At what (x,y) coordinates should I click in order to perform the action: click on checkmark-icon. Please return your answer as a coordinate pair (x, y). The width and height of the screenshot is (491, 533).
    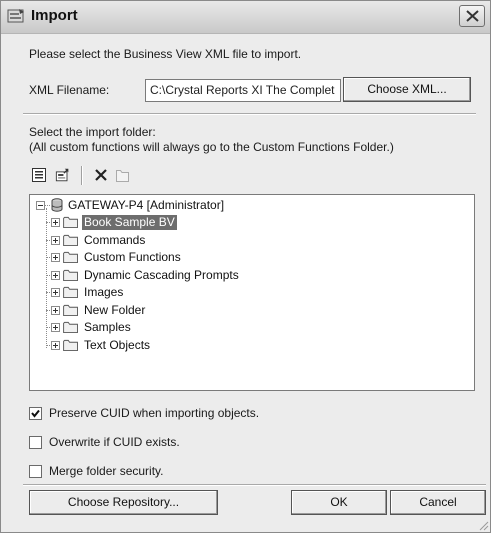
    Looking at the image, I should click on (35, 413).